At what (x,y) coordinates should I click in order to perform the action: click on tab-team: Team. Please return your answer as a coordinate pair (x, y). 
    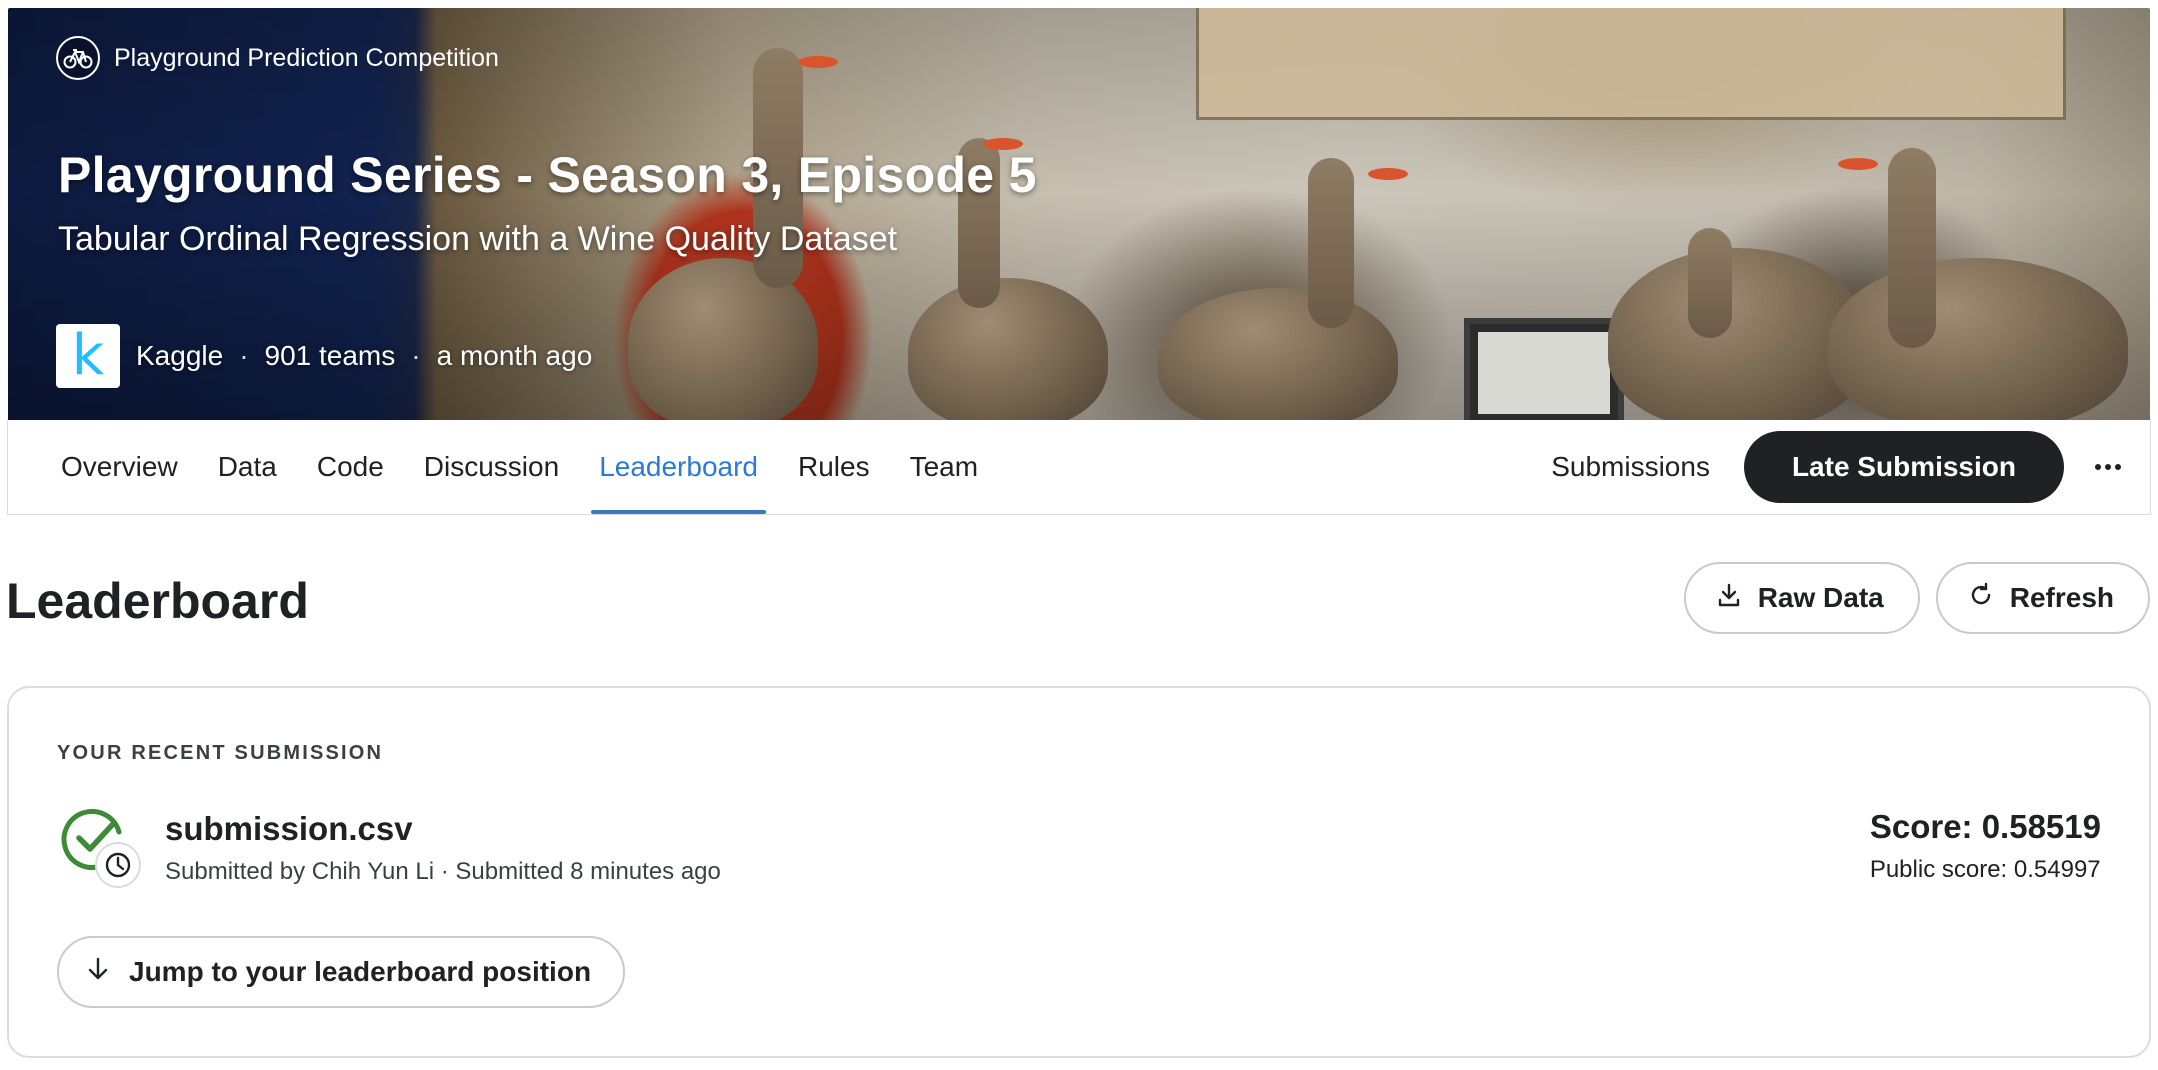
    Looking at the image, I should click on (944, 467).